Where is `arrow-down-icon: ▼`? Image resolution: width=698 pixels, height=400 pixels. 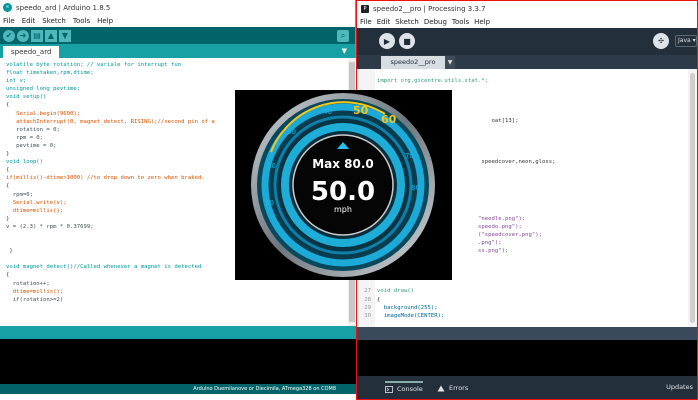
arrow-down-icon: ▼ is located at coordinates (65, 35).